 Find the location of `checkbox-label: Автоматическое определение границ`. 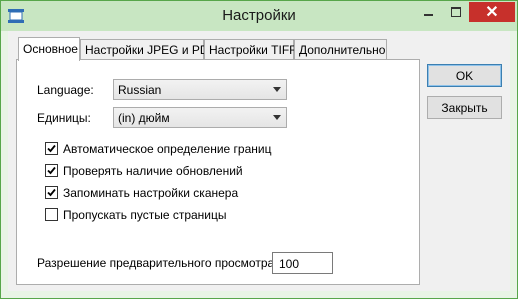

checkbox-label: Автоматическое определение границ is located at coordinates (167, 149).